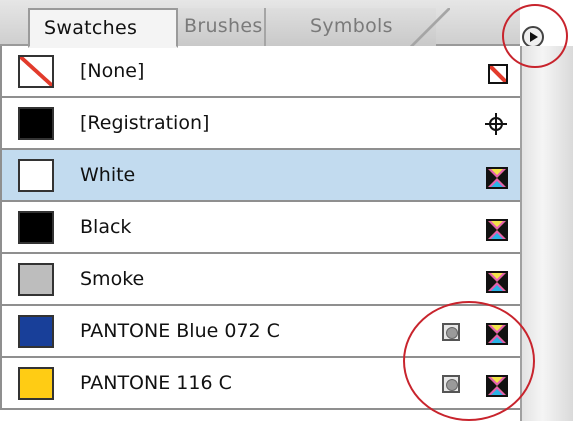  I want to click on swatch-name: [None], so click(112, 71).